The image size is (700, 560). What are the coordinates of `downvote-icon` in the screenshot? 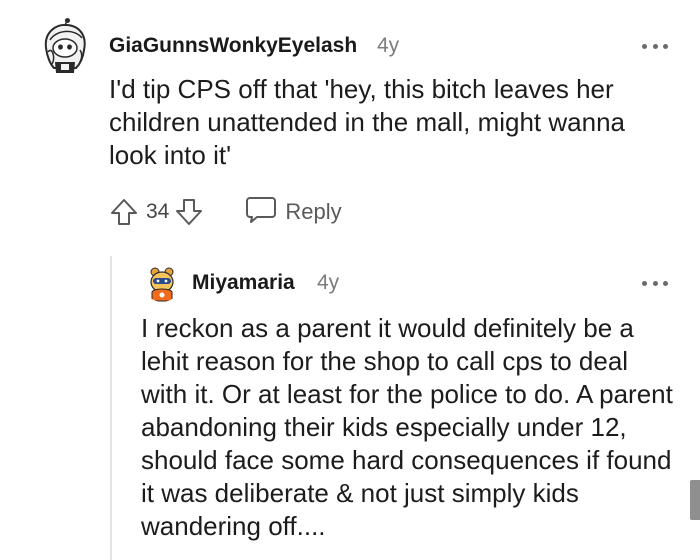 It's located at (189, 212).